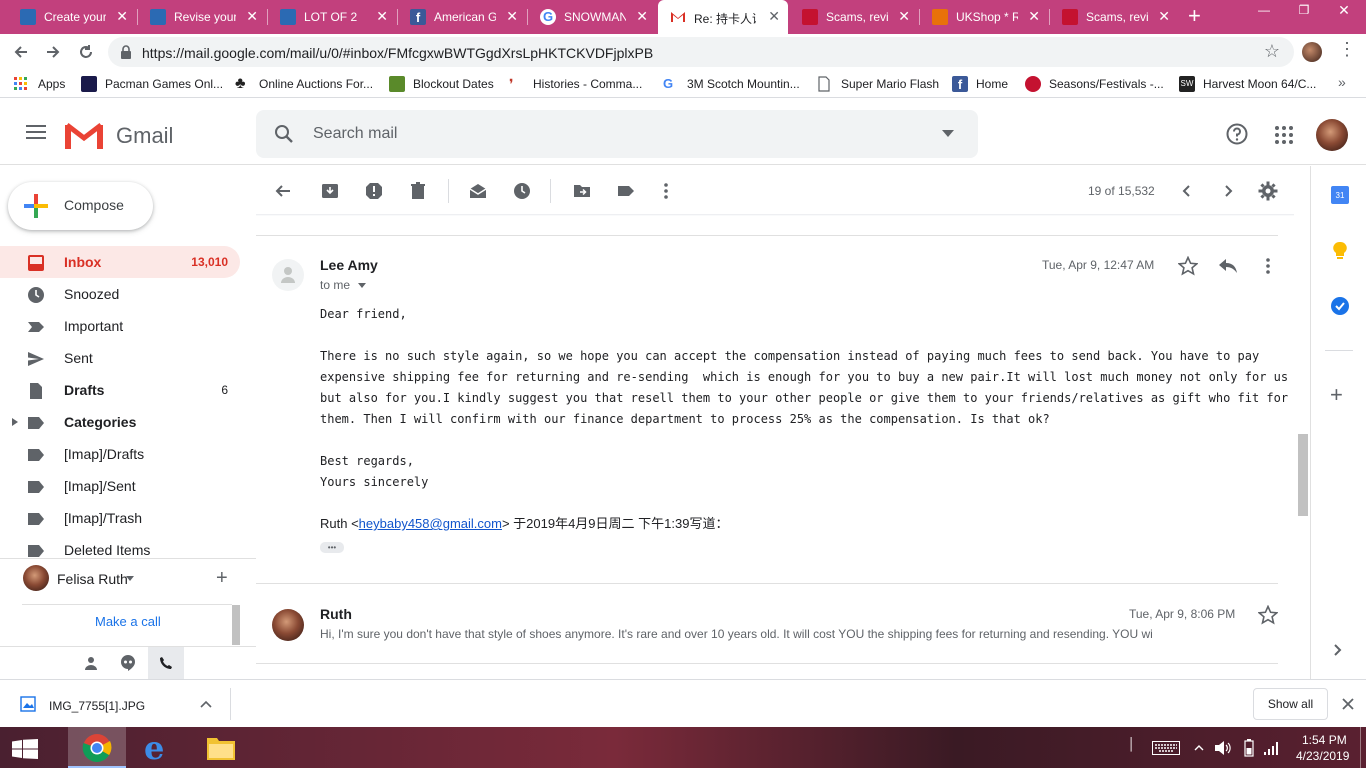  What do you see at coordinates (332, 17) in the screenshot?
I see `browser-tab: LOT OF 2 ✕` at bounding box center [332, 17].